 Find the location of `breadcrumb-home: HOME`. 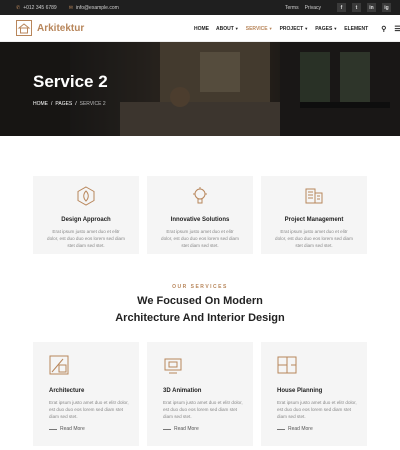

breadcrumb-home: HOME is located at coordinates (40, 104).